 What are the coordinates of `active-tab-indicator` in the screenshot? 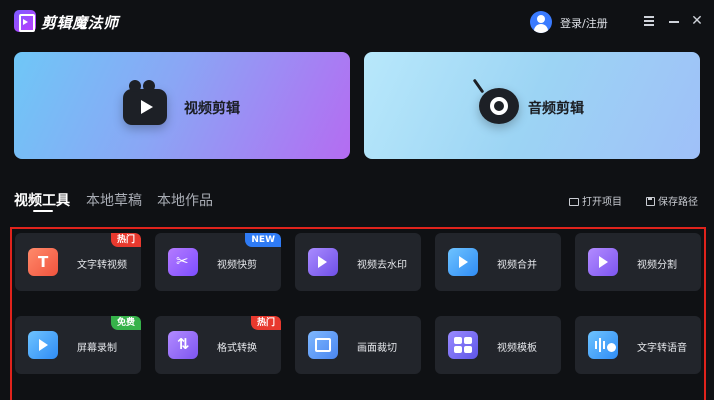 It's located at (43, 211).